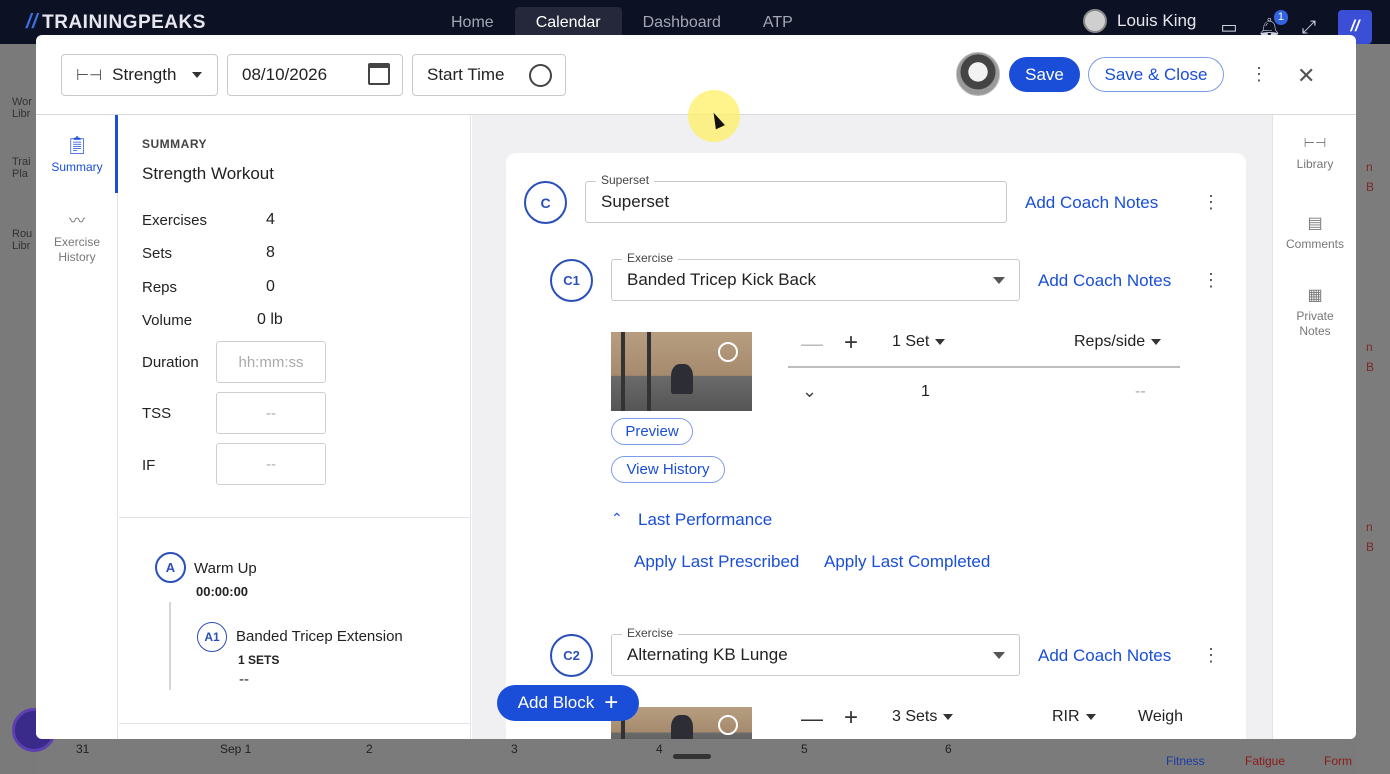  Describe the element at coordinates (225, 568) in the screenshot. I see `block-name: Warm Up` at that location.